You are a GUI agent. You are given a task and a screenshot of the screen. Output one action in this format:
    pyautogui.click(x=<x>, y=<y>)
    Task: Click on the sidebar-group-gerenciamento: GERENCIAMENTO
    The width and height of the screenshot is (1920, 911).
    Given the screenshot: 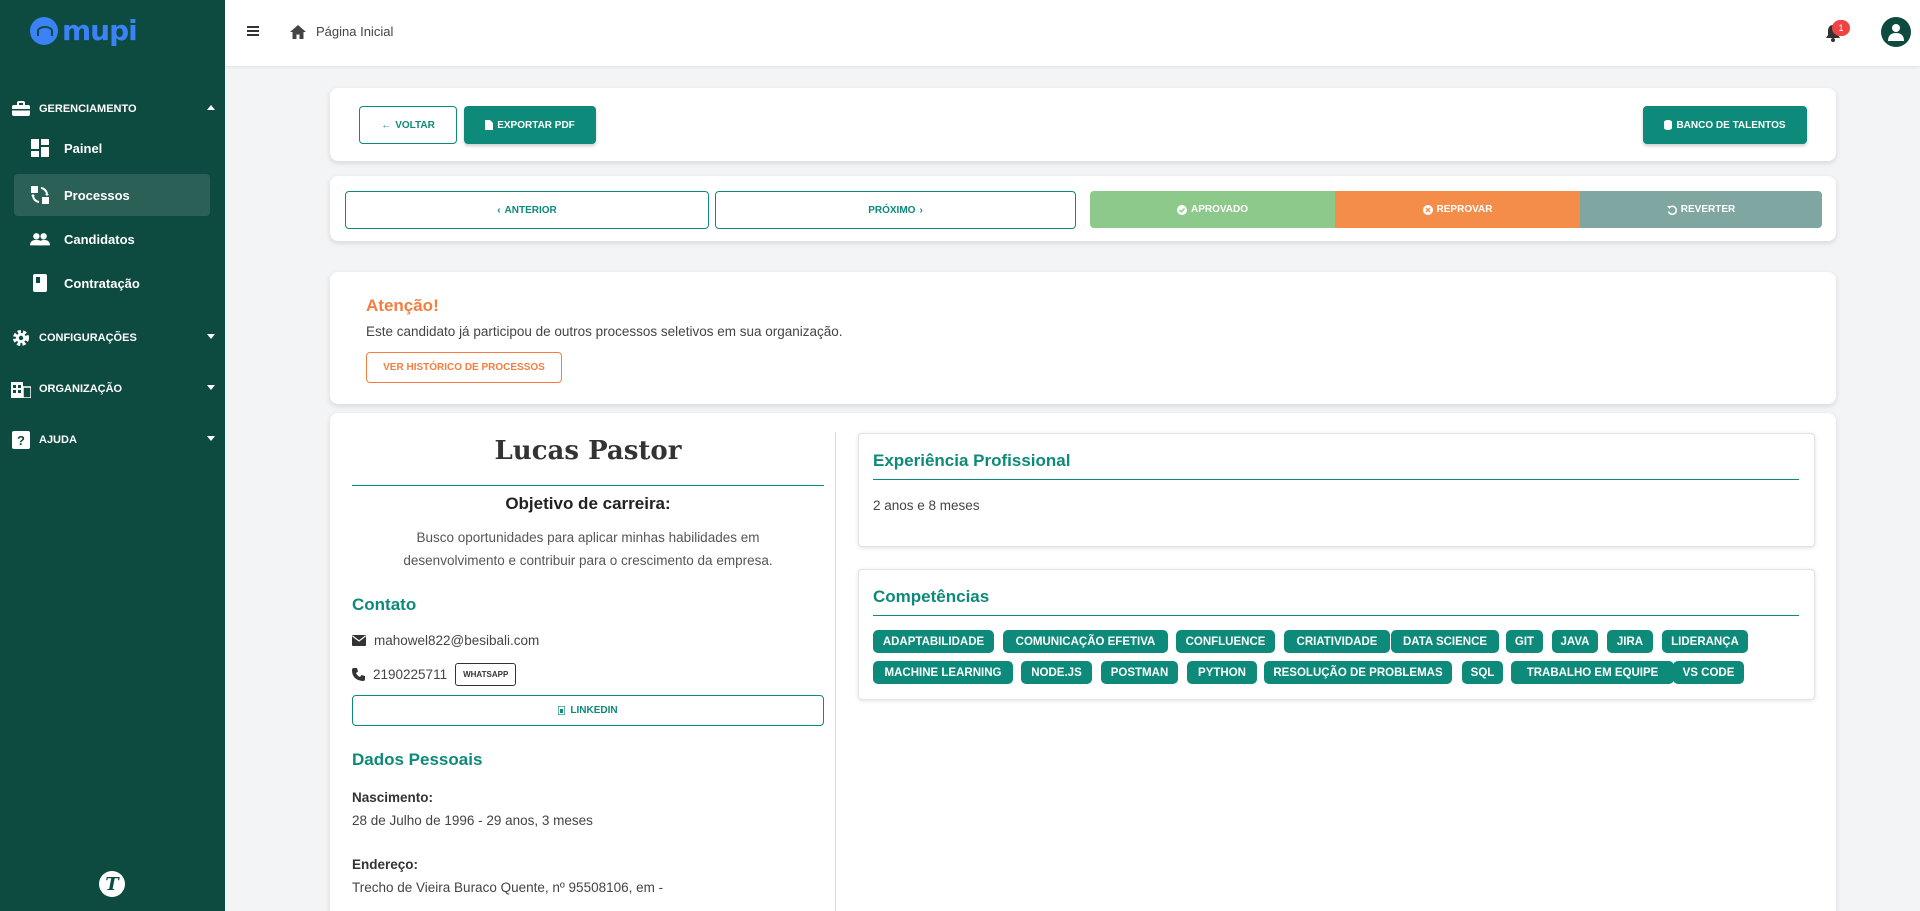 What is the action you would take?
    pyautogui.click(x=112, y=109)
    